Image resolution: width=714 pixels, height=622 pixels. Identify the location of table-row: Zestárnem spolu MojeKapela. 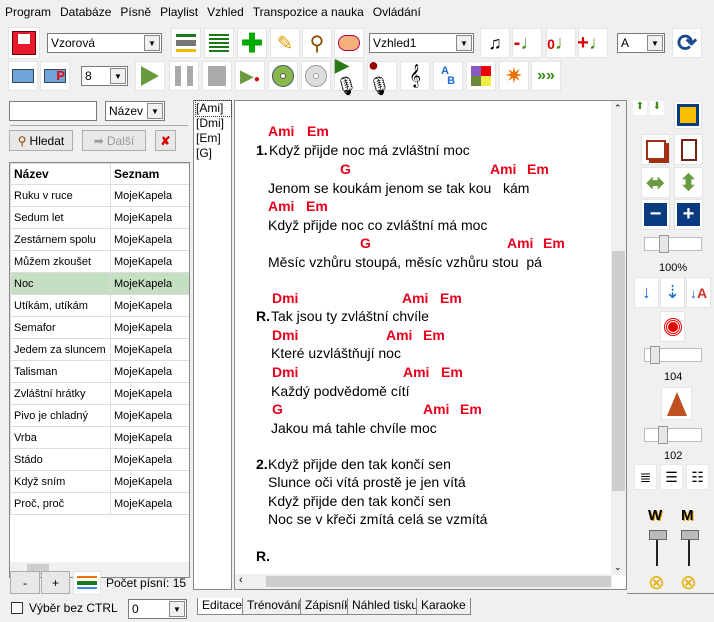
(99, 239).